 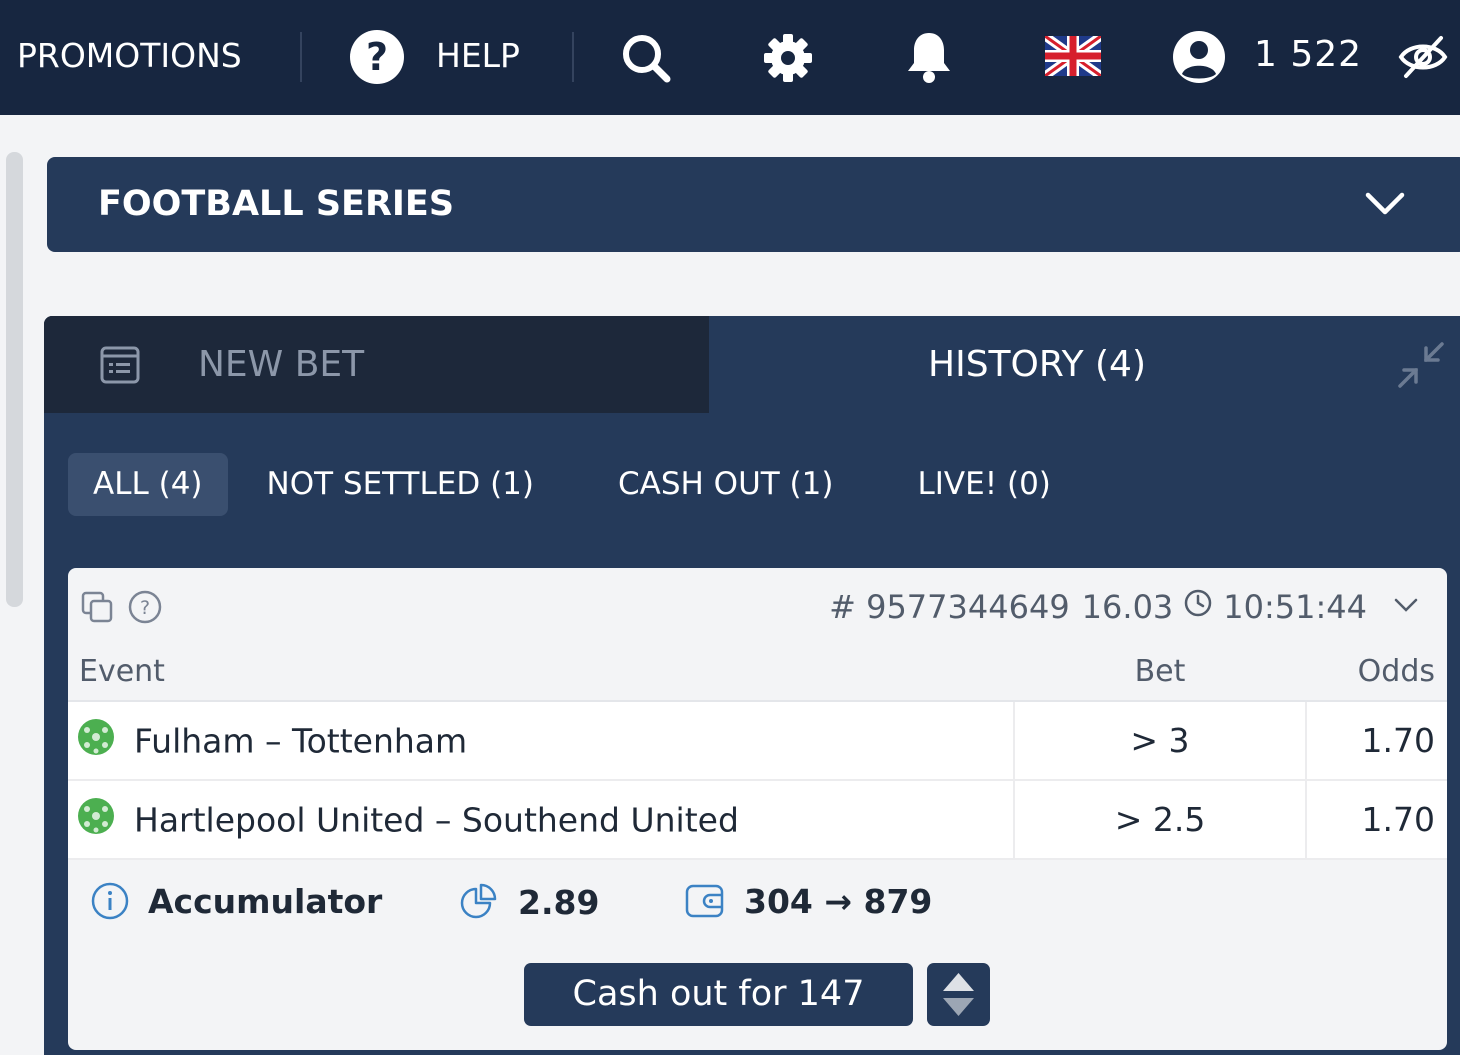 What do you see at coordinates (301, 740) in the screenshot?
I see `event-name: Fulham – Tottenham` at bounding box center [301, 740].